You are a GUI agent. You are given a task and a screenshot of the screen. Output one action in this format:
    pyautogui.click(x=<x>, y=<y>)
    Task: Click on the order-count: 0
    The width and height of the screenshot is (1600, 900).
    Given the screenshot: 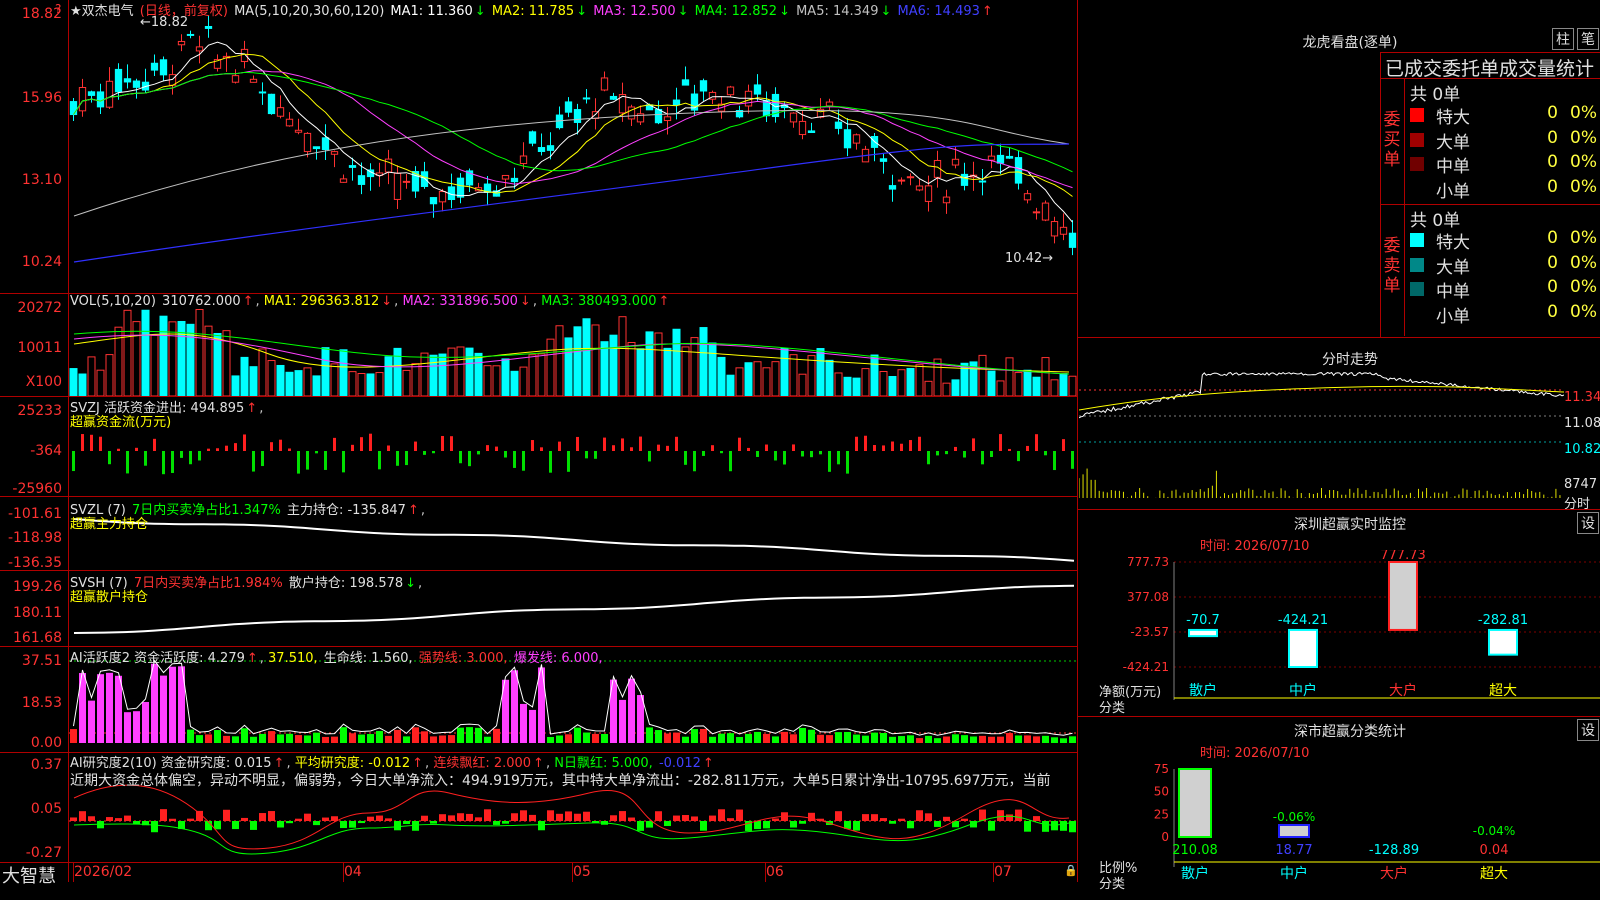 What is the action you would take?
    pyautogui.click(x=1552, y=113)
    